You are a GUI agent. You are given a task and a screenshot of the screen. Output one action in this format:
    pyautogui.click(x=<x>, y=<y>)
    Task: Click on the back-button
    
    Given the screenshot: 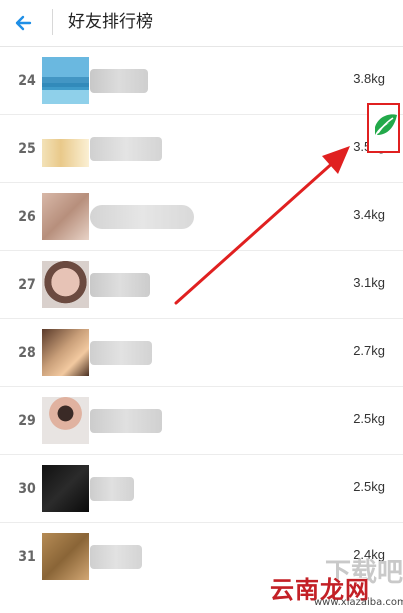 What is the action you would take?
    pyautogui.click(x=24, y=23)
    